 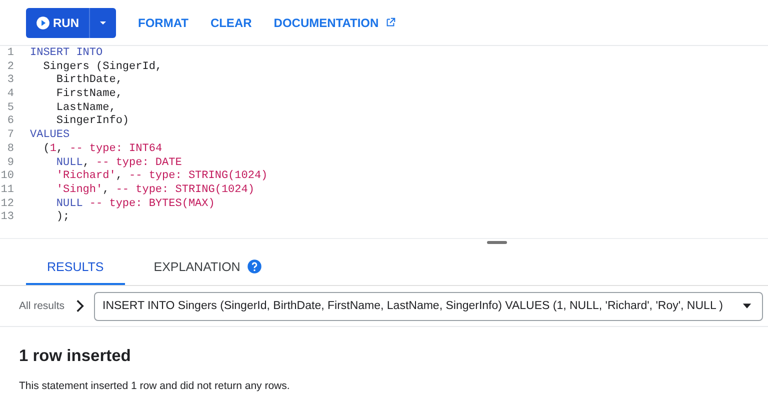 What do you see at coordinates (7, 218) in the screenshot?
I see `line-number: 13` at bounding box center [7, 218].